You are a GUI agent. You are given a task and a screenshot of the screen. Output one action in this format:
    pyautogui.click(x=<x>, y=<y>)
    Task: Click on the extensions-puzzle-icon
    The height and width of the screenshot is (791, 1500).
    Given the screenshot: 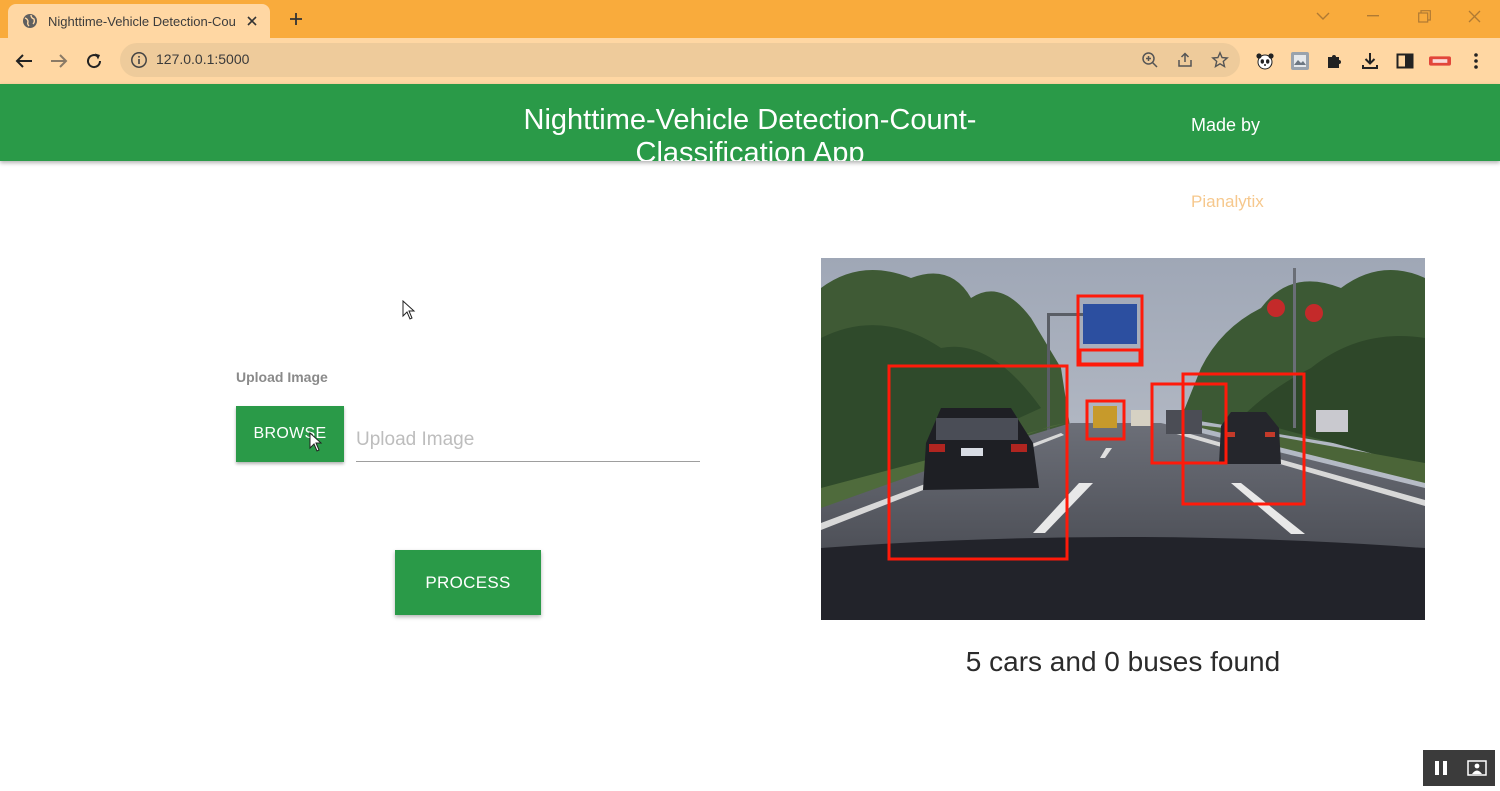 What is the action you would take?
    pyautogui.click(x=1335, y=61)
    